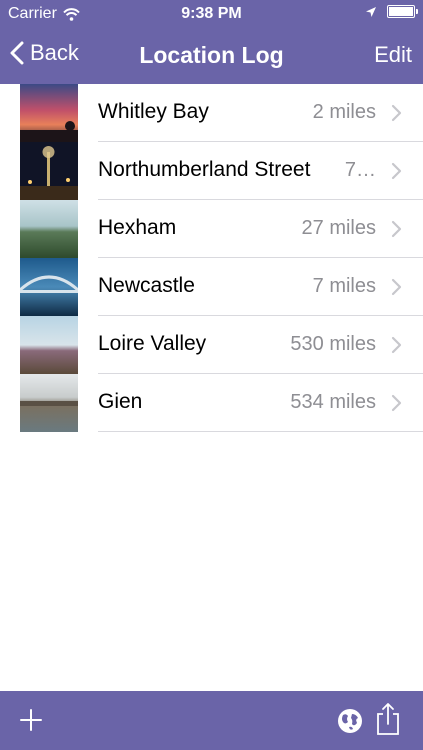 The height and width of the screenshot is (750, 423). Describe the element at coordinates (402, 11) in the screenshot. I see `battery-icon` at that location.